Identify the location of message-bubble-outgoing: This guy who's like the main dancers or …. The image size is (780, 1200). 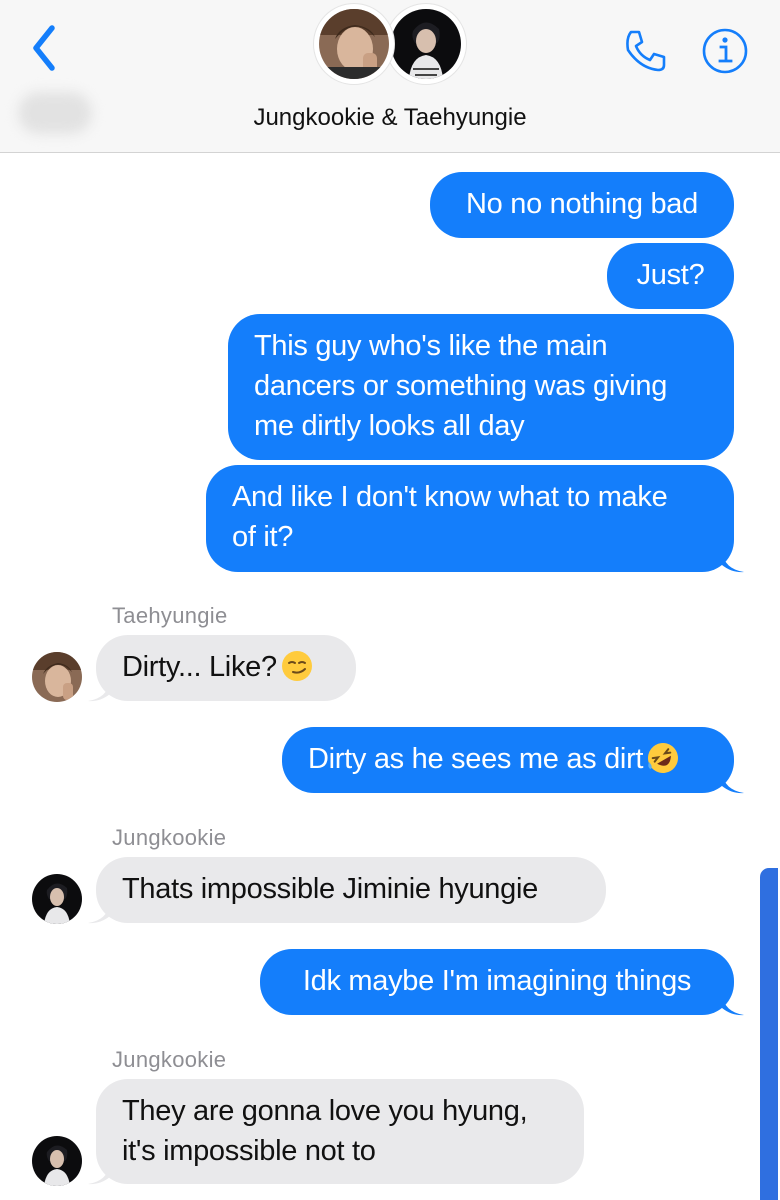
(481, 387).